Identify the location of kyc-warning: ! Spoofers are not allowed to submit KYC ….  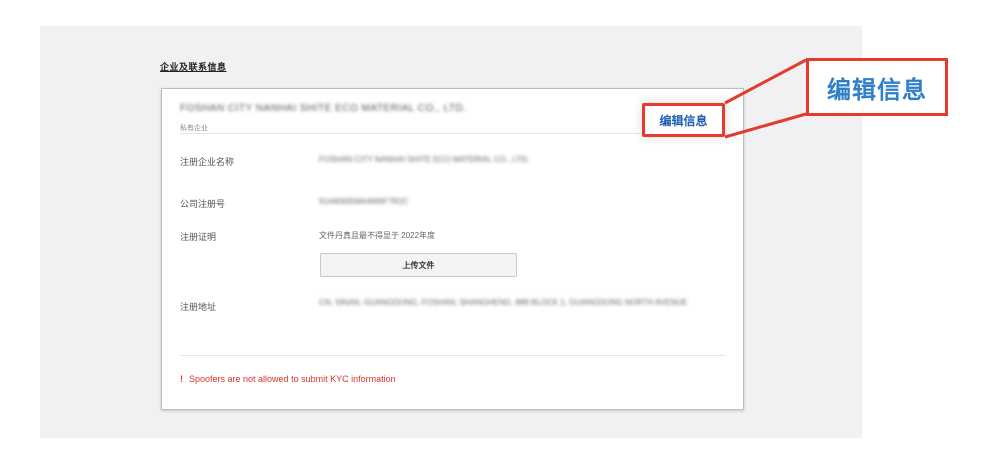
(288, 379).